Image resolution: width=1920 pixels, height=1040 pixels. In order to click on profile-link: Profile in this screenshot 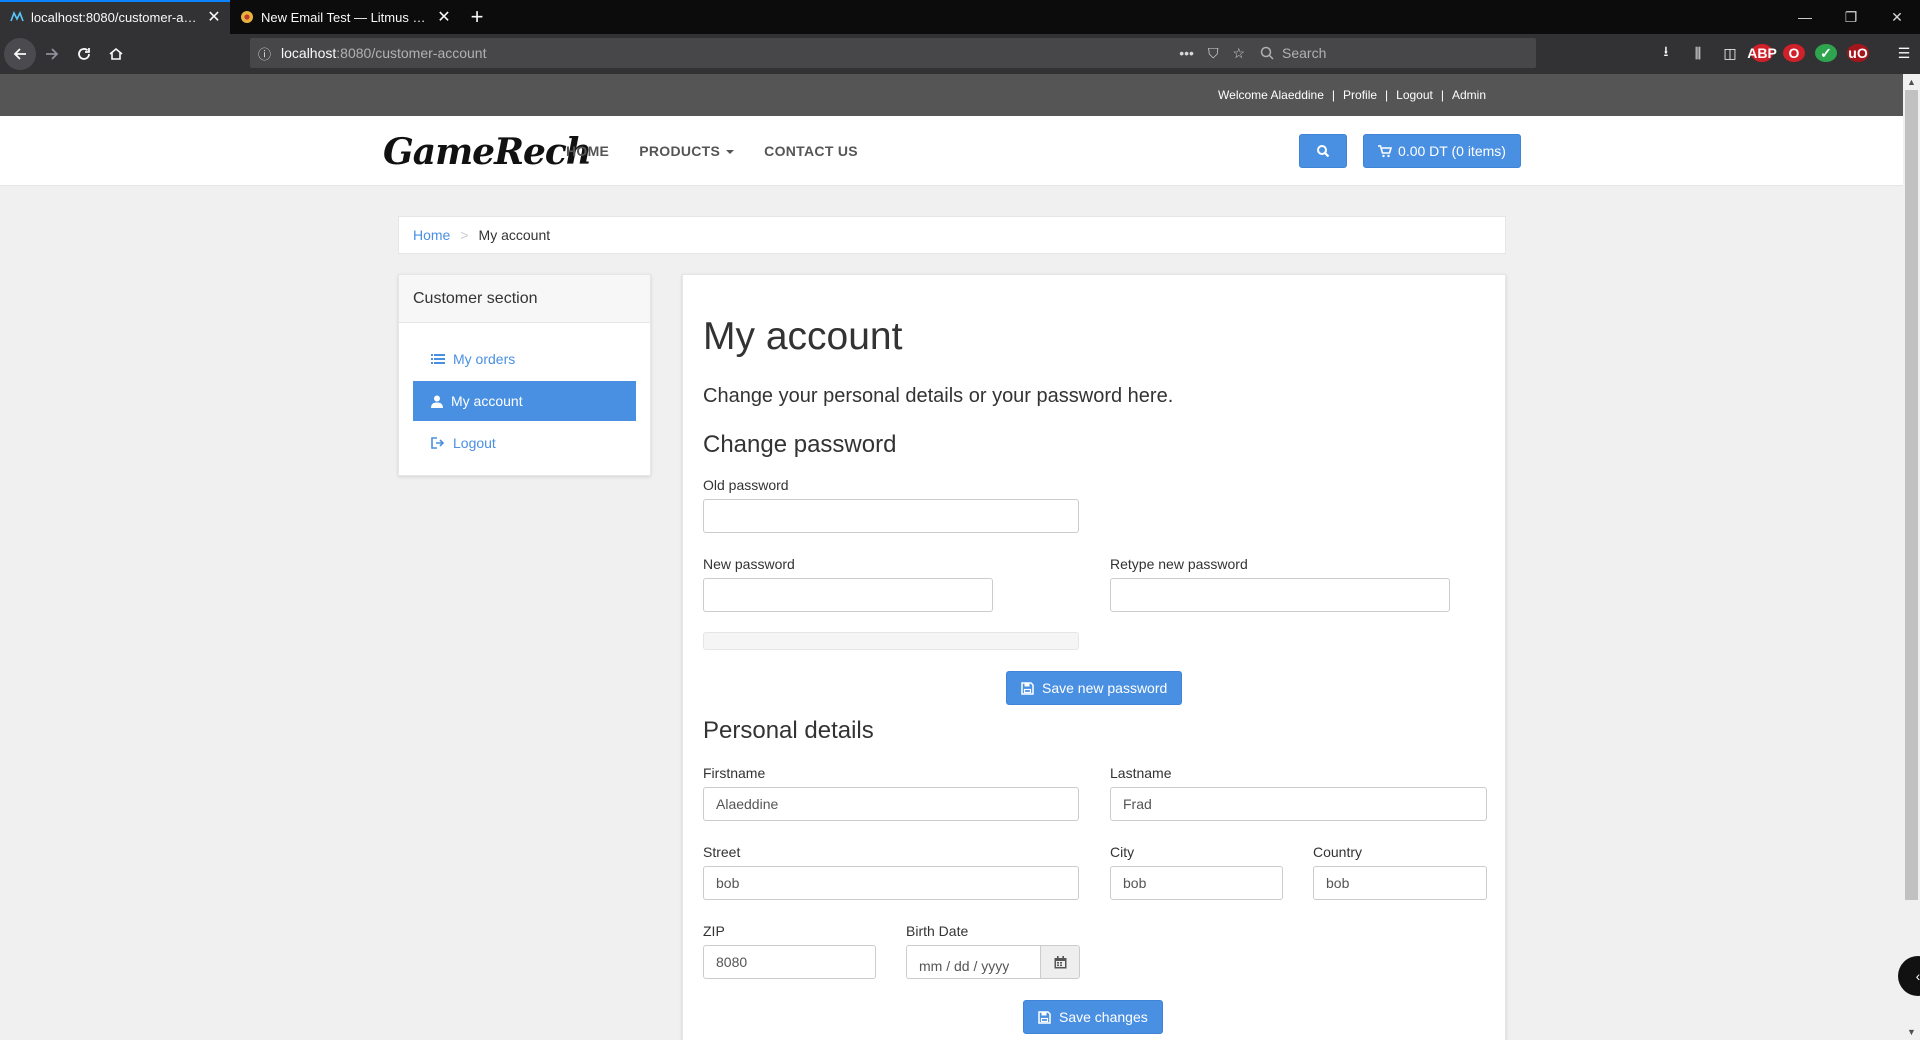, I will do `click(1360, 95)`.